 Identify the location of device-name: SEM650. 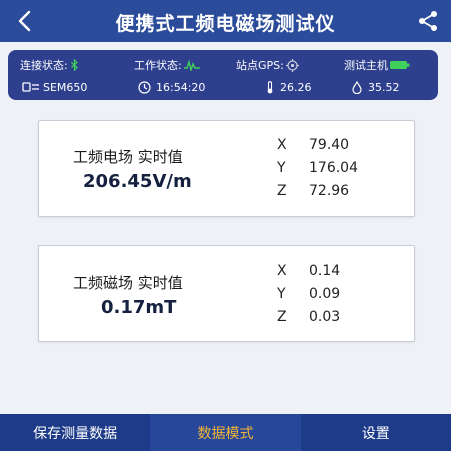
(65, 87).